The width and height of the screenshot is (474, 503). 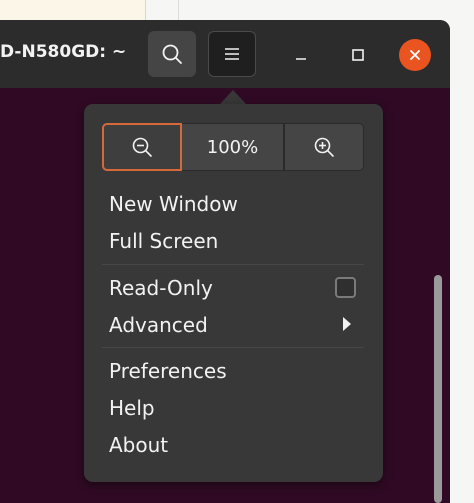 What do you see at coordinates (173, 204) in the screenshot?
I see `menu-item-new-window: New Window` at bounding box center [173, 204].